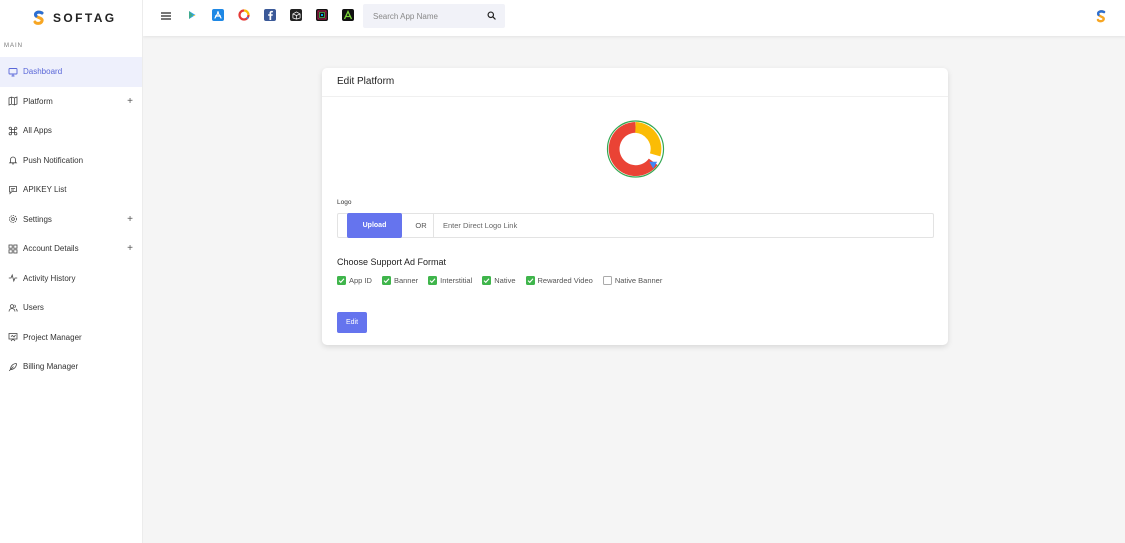 The width and height of the screenshot is (1125, 543). What do you see at coordinates (12, 189) in the screenshot?
I see `message-icon` at bounding box center [12, 189].